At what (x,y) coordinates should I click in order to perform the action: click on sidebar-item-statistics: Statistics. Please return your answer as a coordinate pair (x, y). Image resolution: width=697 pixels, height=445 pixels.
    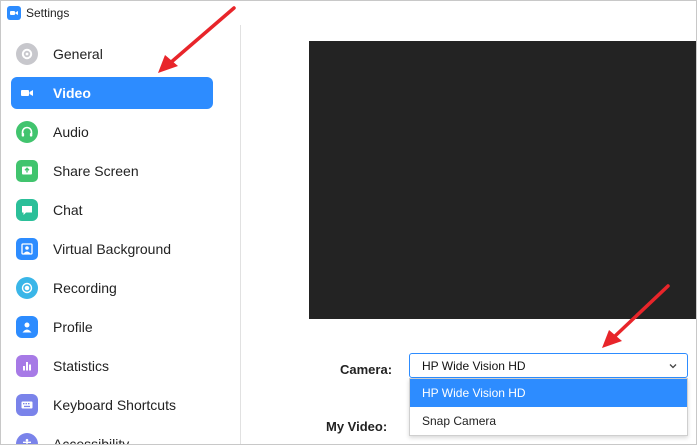
    Looking at the image, I should click on (112, 366).